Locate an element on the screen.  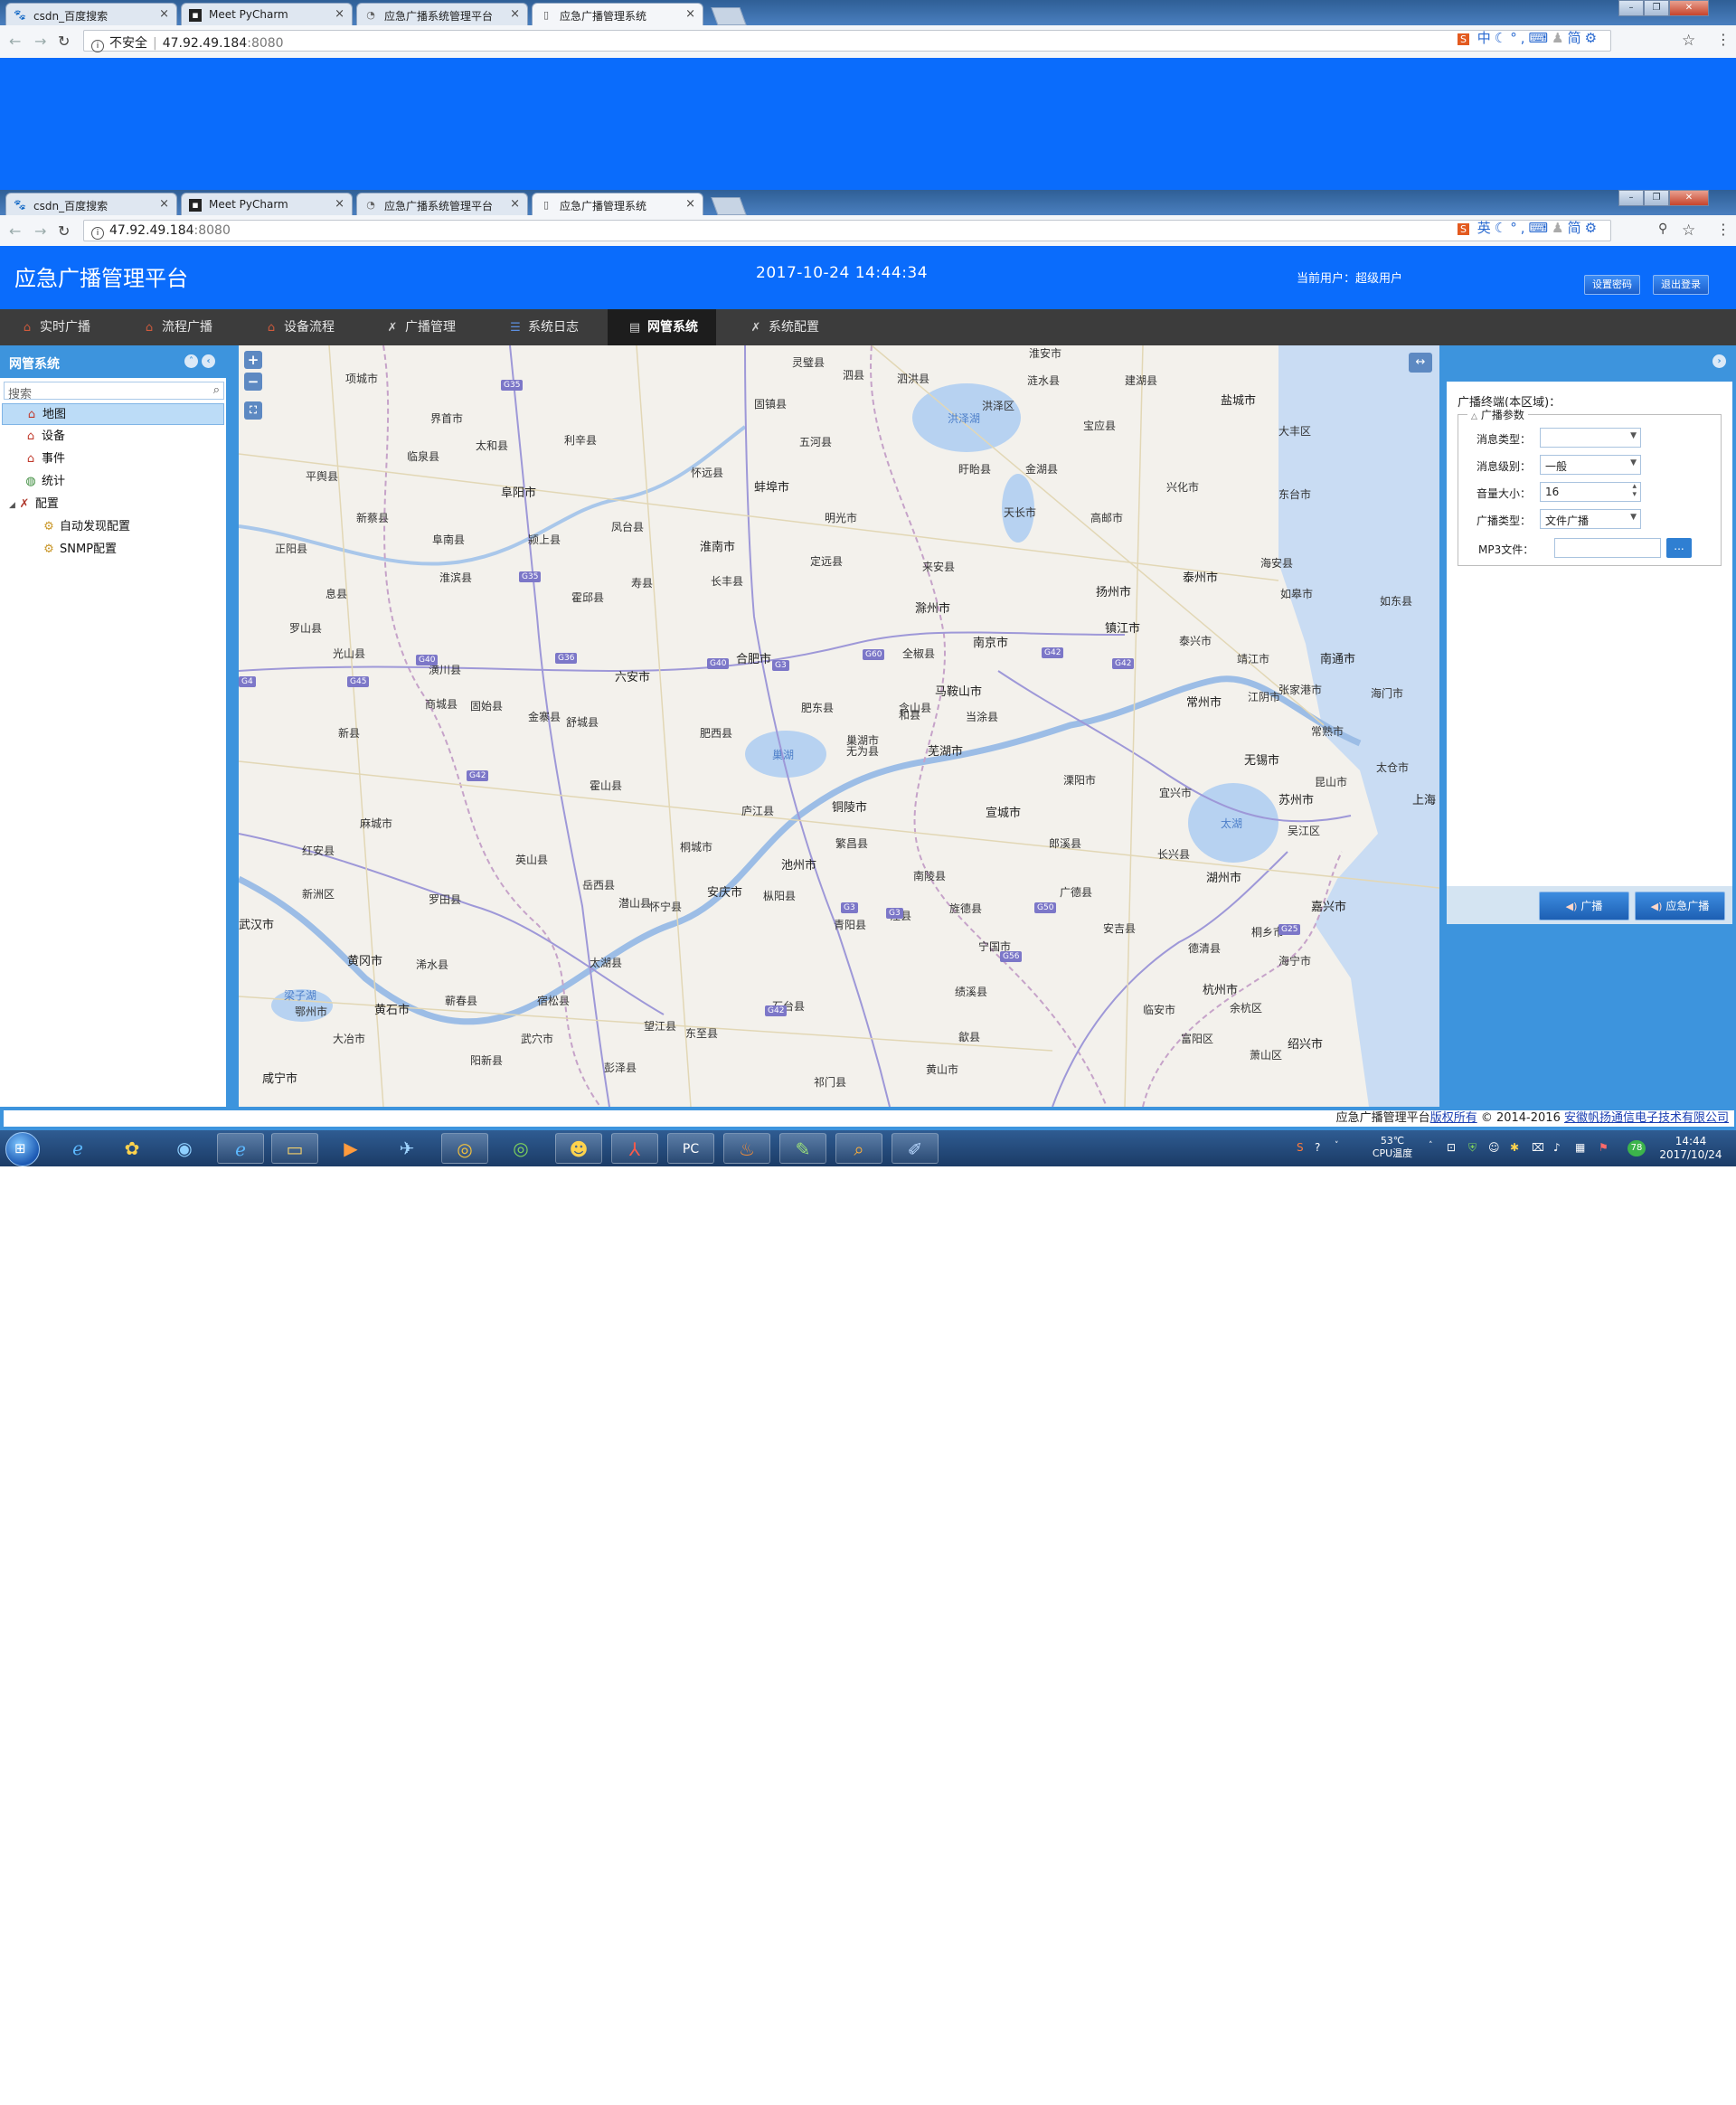
expand-toggle-icon: ◢ is located at coordinates (12, 505).